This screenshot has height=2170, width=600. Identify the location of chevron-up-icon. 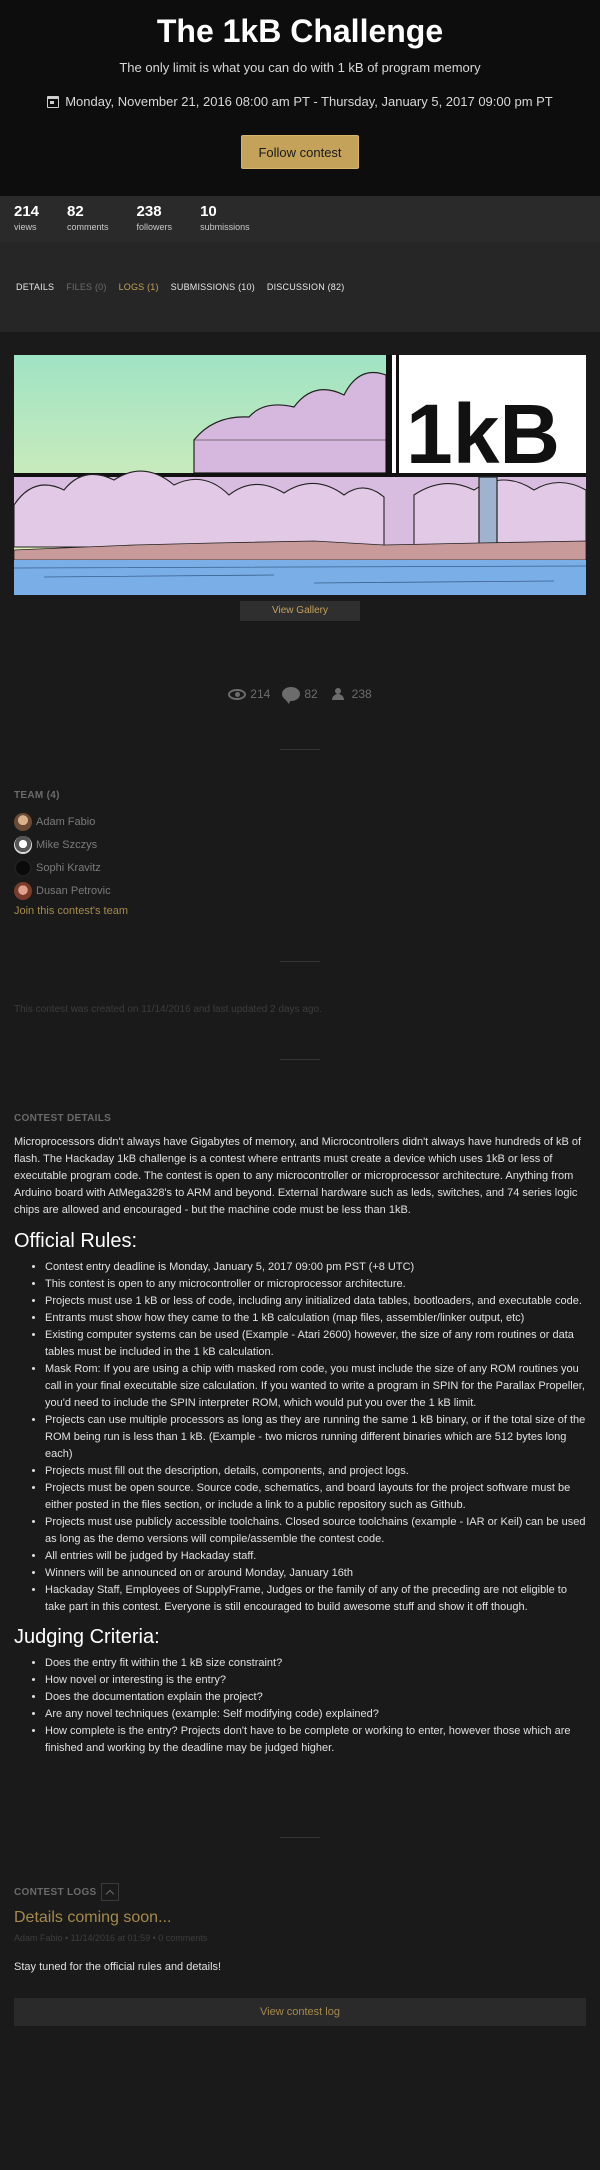
(109, 1893).